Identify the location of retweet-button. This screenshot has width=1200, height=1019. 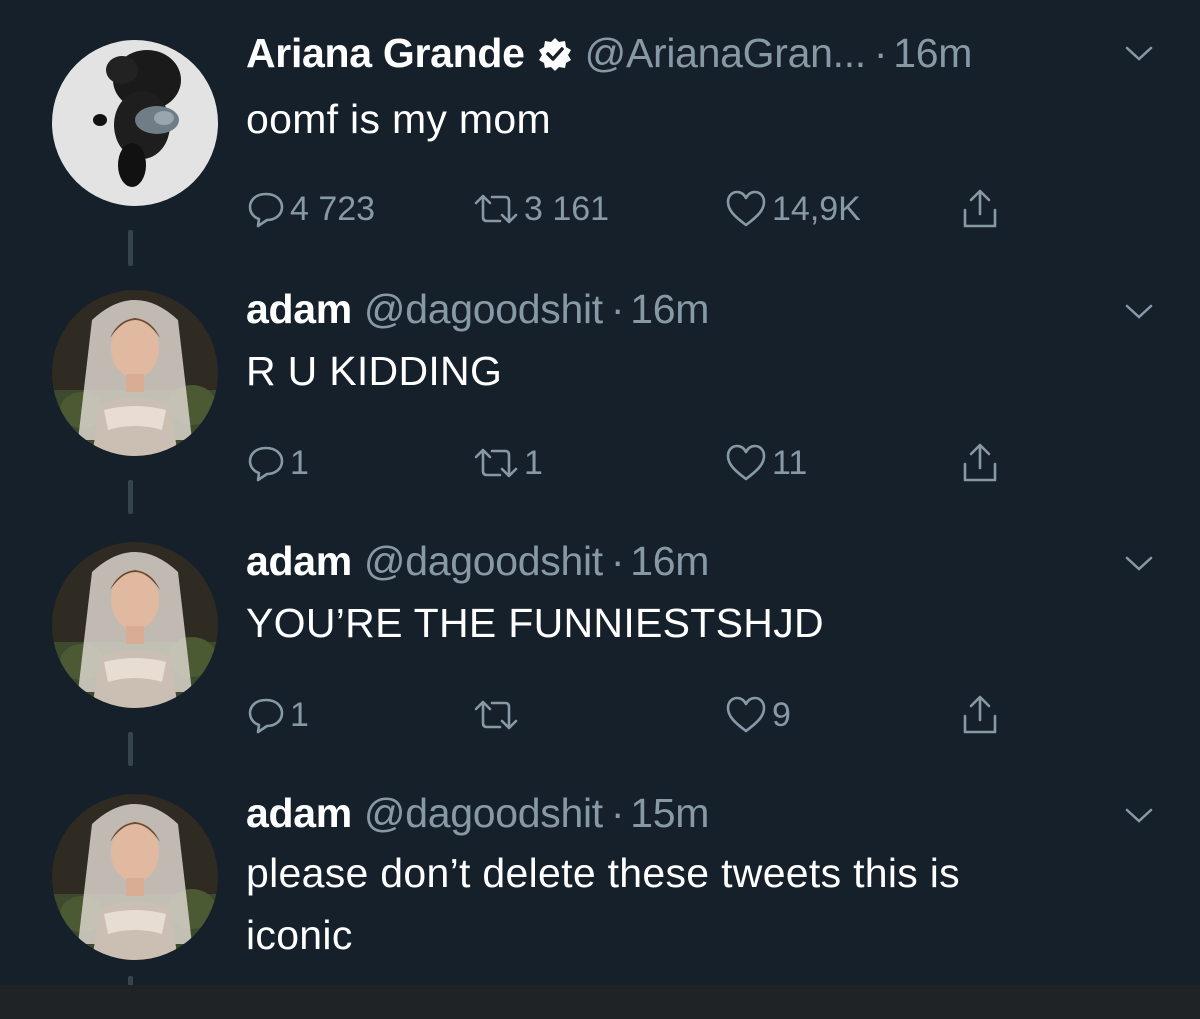
(498, 715).